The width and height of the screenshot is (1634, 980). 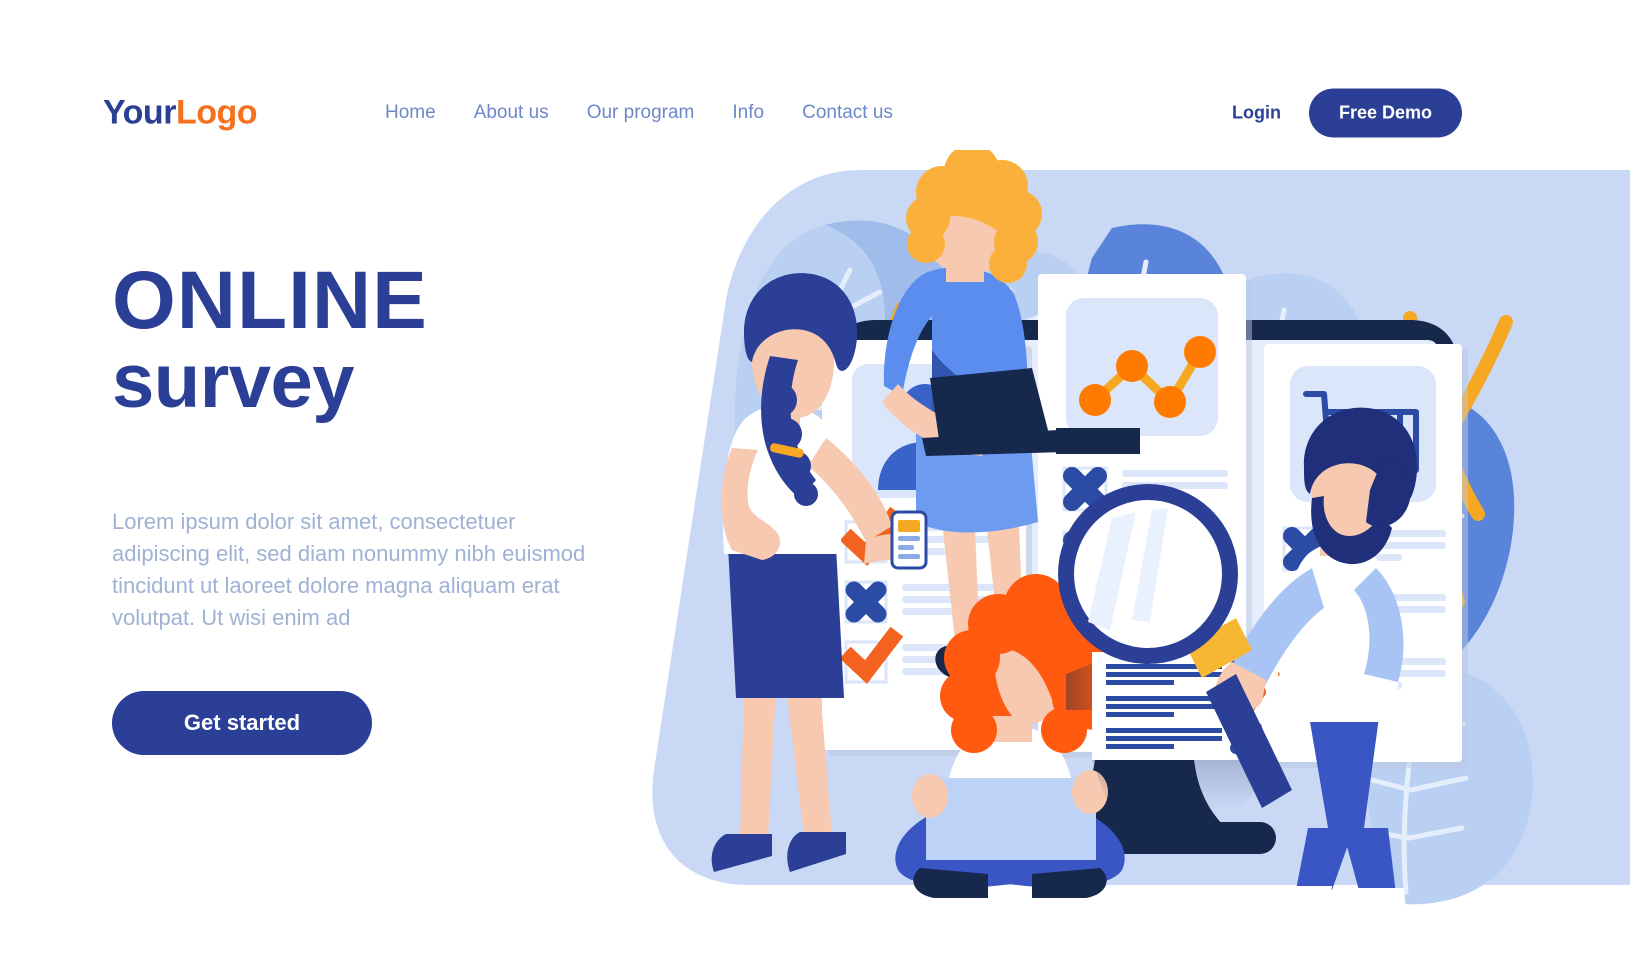 What do you see at coordinates (786, 622) in the screenshot?
I see `skirt` at bounding box center [786, 622].